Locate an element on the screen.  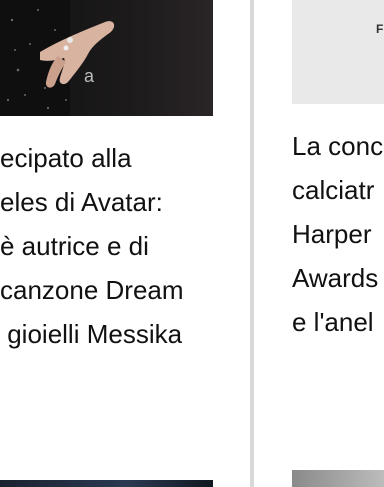
caption-line: e l'anel is located at coordinates (333, 322).